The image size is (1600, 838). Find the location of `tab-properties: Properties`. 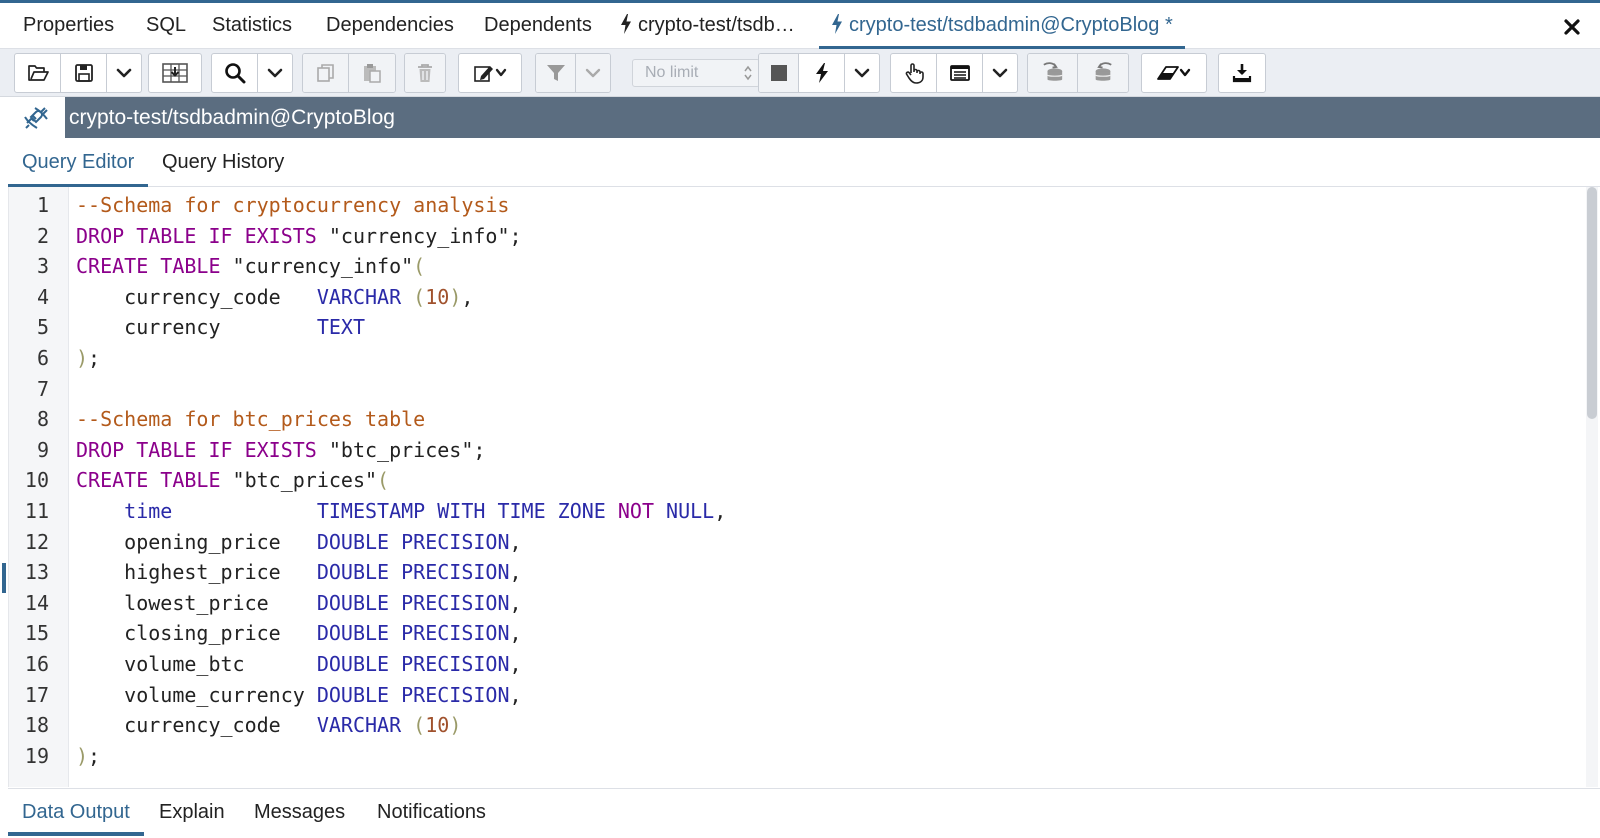

tab-properties: Properties is located at coordinates (68, 26).